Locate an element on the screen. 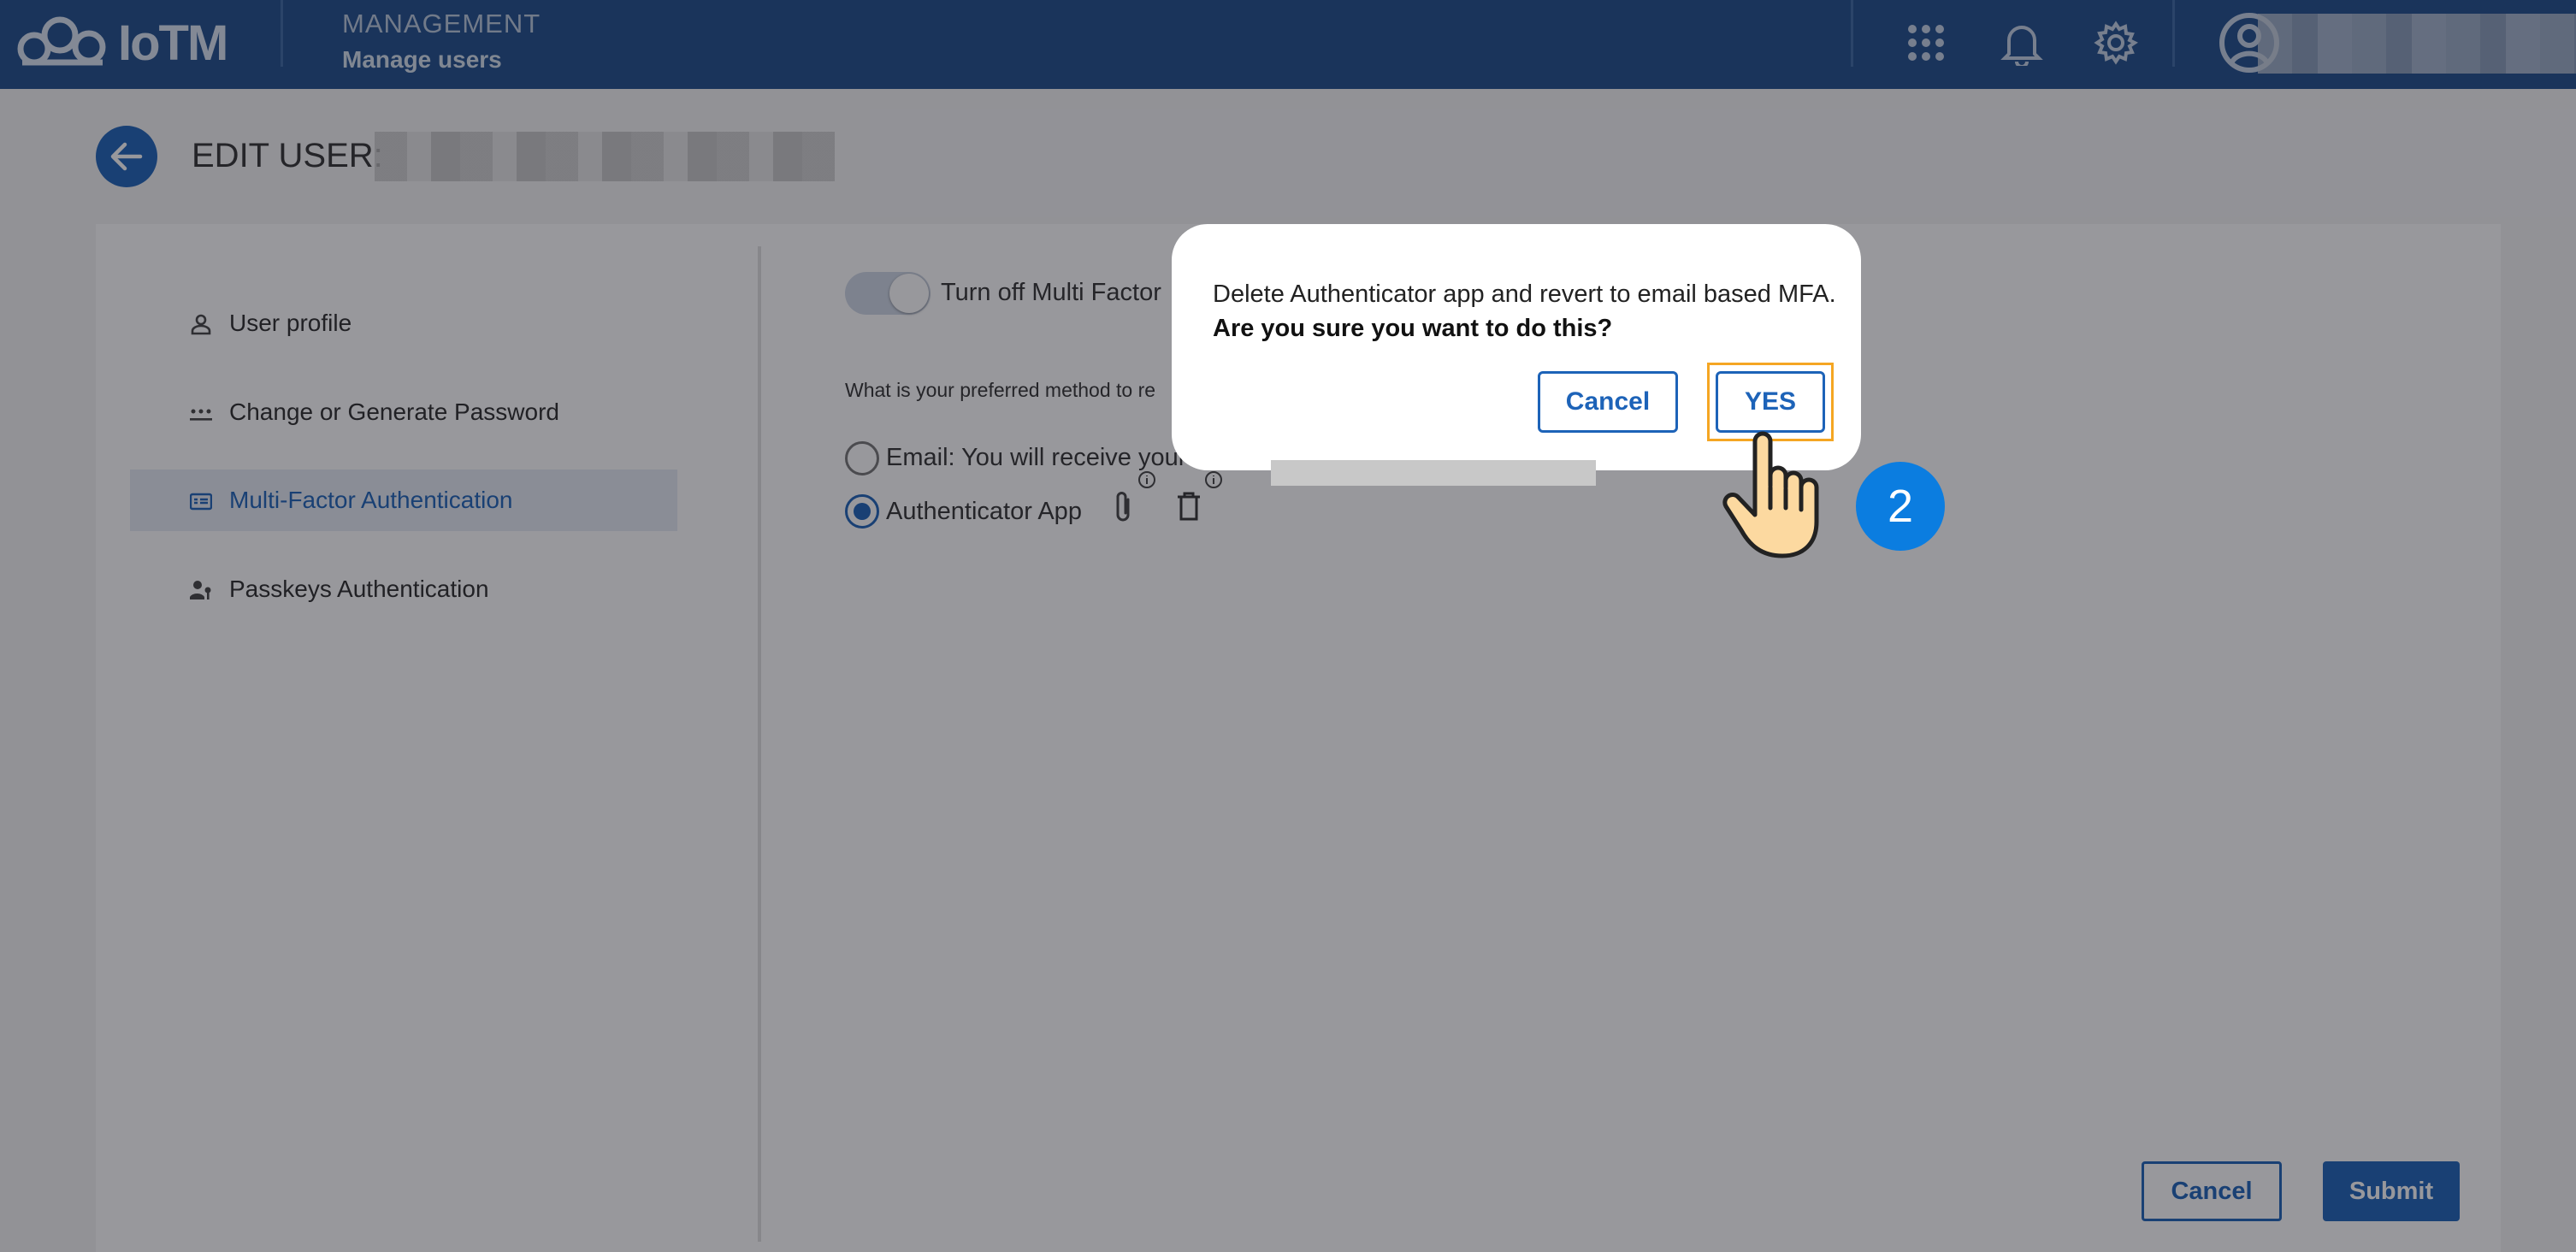 The width and height of the screenshot is (2576, 1252). dialog-yes-button: YES is located at coordinates (1770, 402).